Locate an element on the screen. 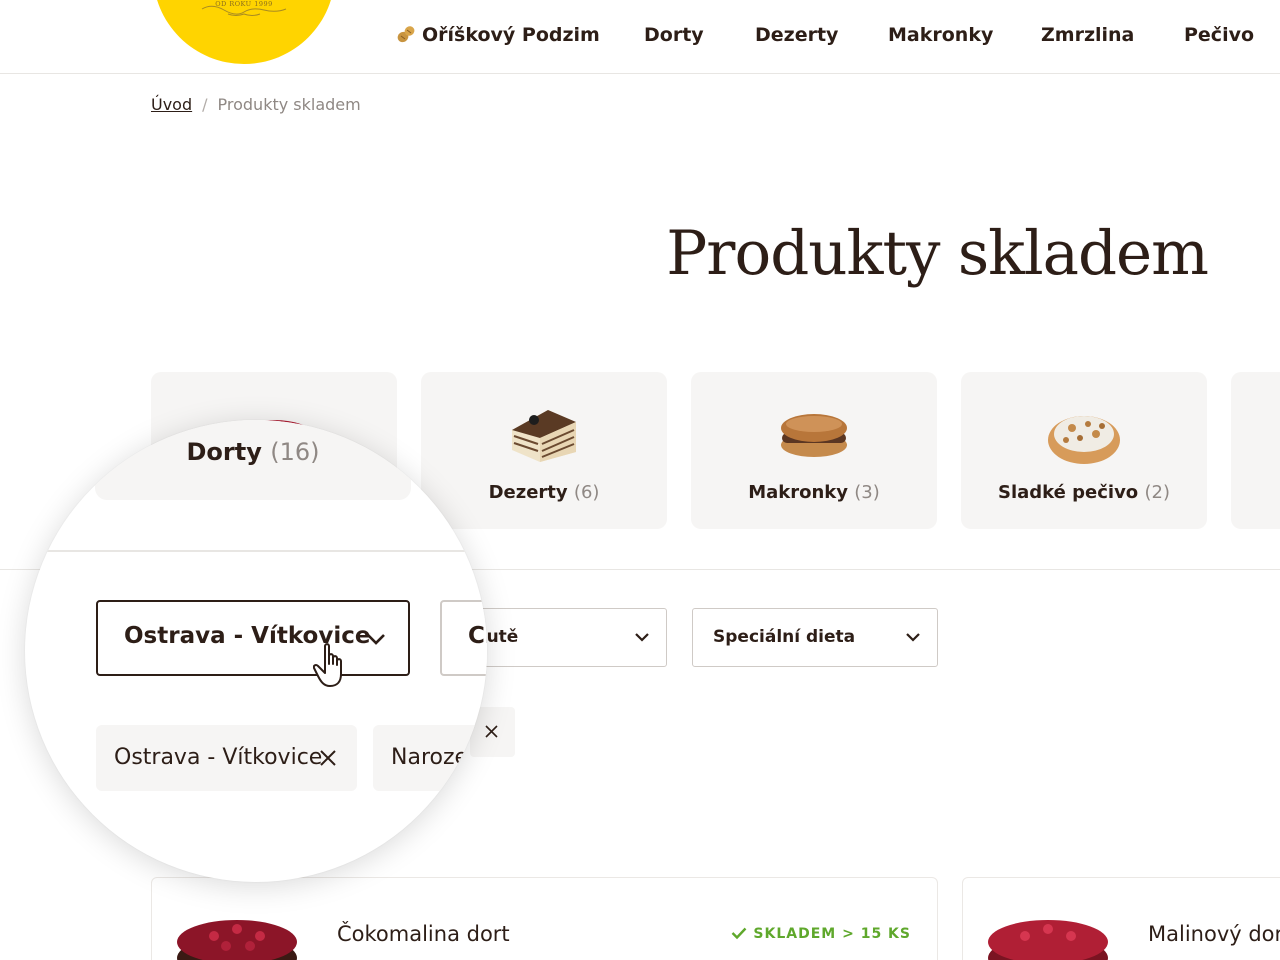  stock-label: SKLADEM > 15 KS is located at coordinates (832, 934).